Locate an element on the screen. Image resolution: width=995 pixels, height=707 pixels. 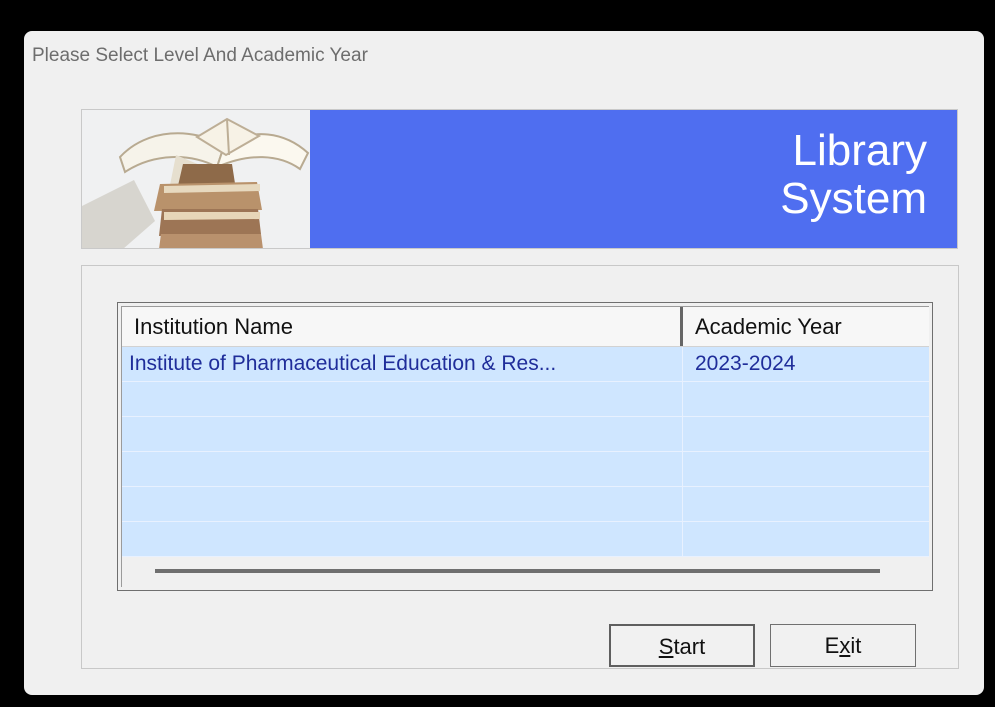
books-image is located at coordinates (196, 179).